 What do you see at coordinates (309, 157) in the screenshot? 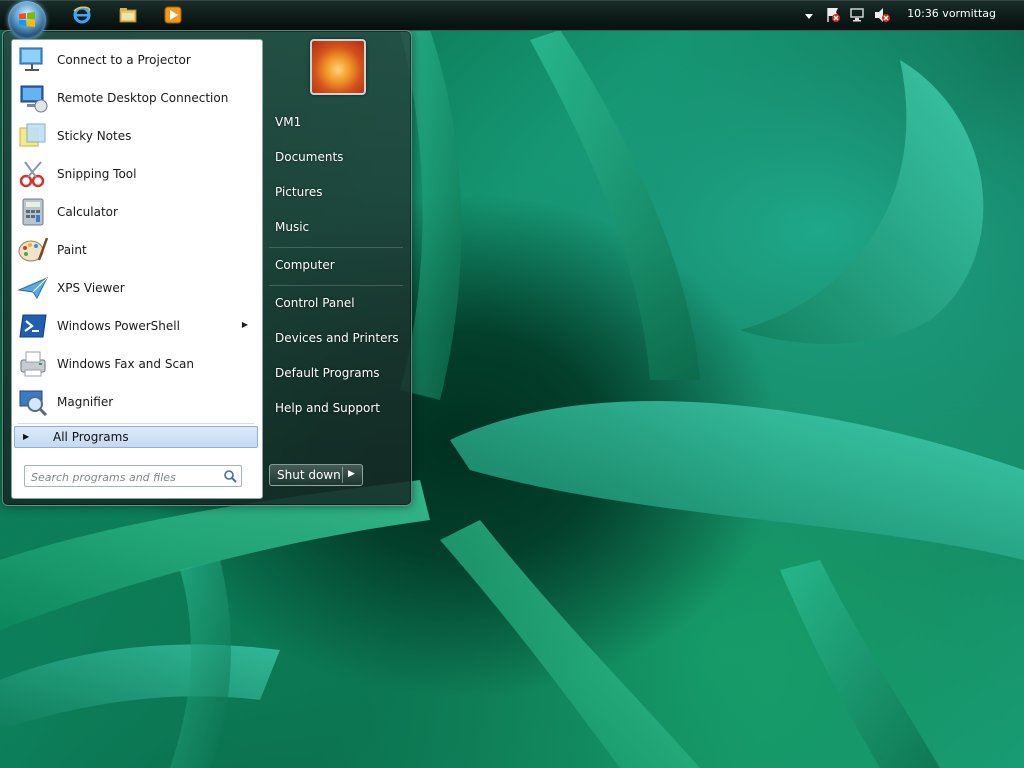
I see `link-documents: Documents` at bounding box center [309, 157].